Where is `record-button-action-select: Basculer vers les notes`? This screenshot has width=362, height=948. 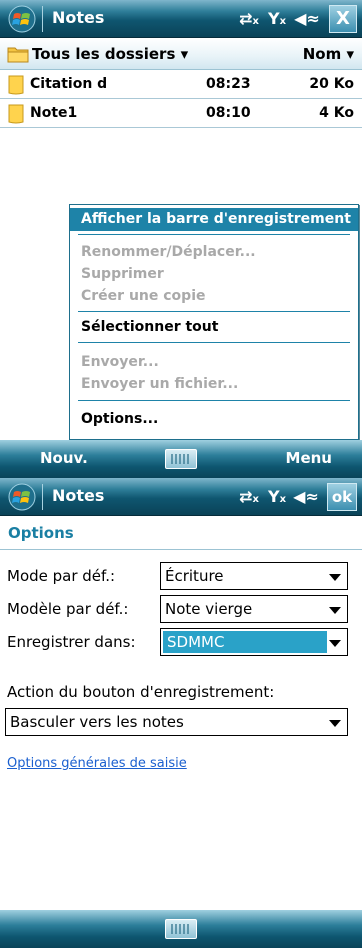
record-button-action-select: Basculer vers les notes is located at coordinates (176, 722).